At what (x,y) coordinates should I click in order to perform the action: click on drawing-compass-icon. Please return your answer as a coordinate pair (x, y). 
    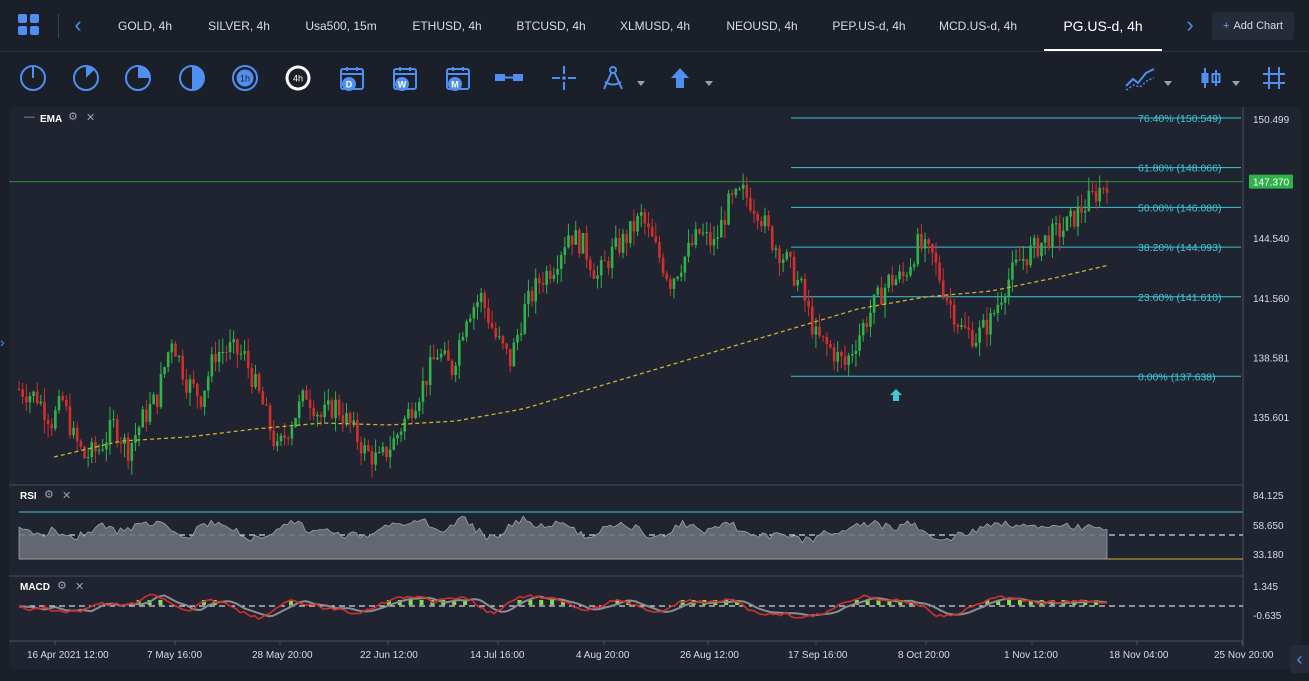
    Looking at the image, I should click on (613, 78).